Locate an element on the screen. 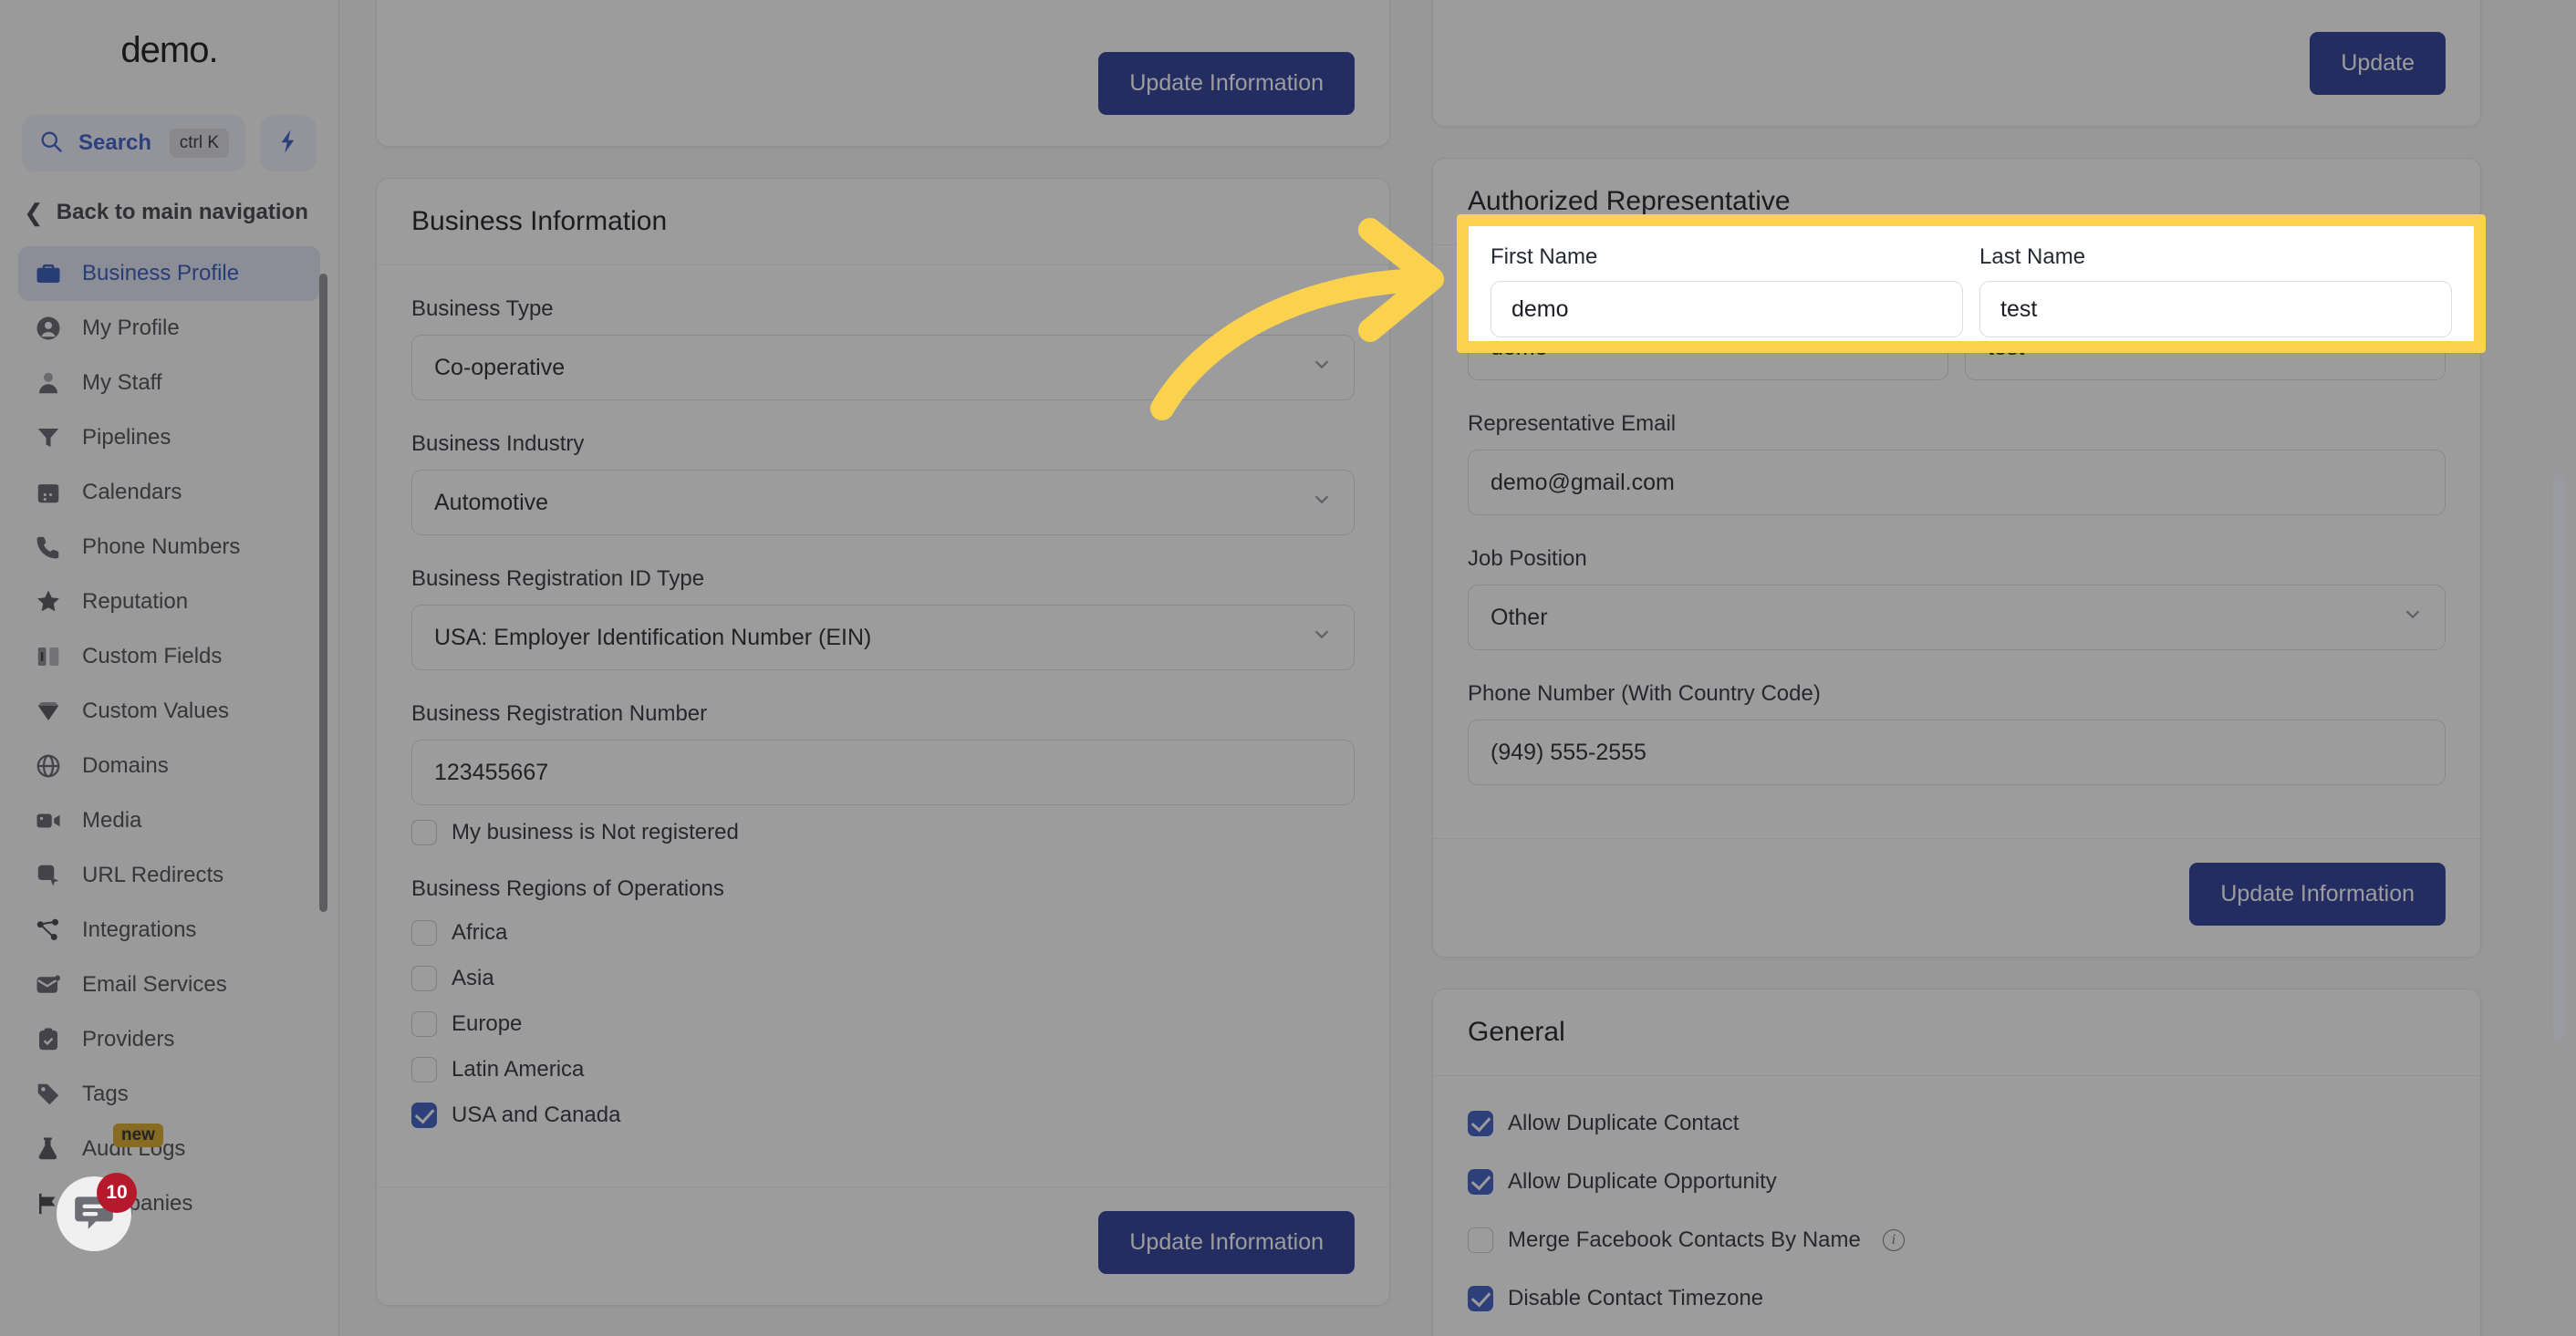 The image size is (2576, 1336). back-nav-label: Back to main navigation is located at coordinates (182, 212).